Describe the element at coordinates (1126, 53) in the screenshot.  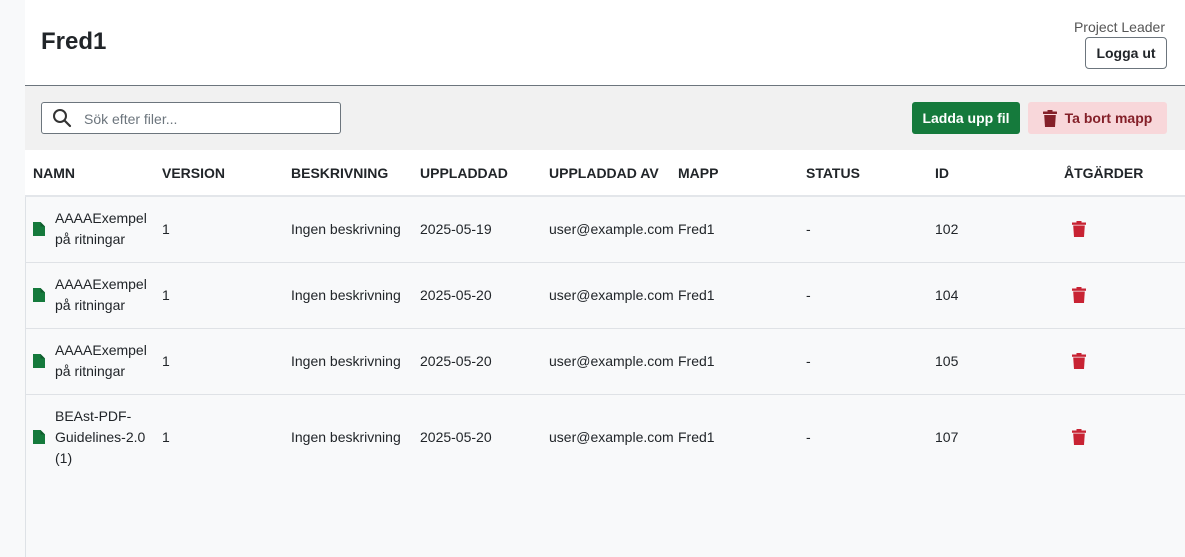
I see `logout-button: Logga ut` at that location.